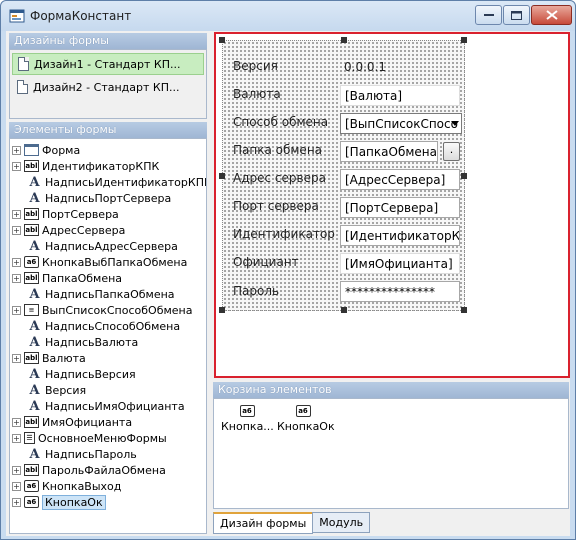 This screenshot has height=540, width=576. I want to click on tree-item: + abl Валюта, so click(49, 358).